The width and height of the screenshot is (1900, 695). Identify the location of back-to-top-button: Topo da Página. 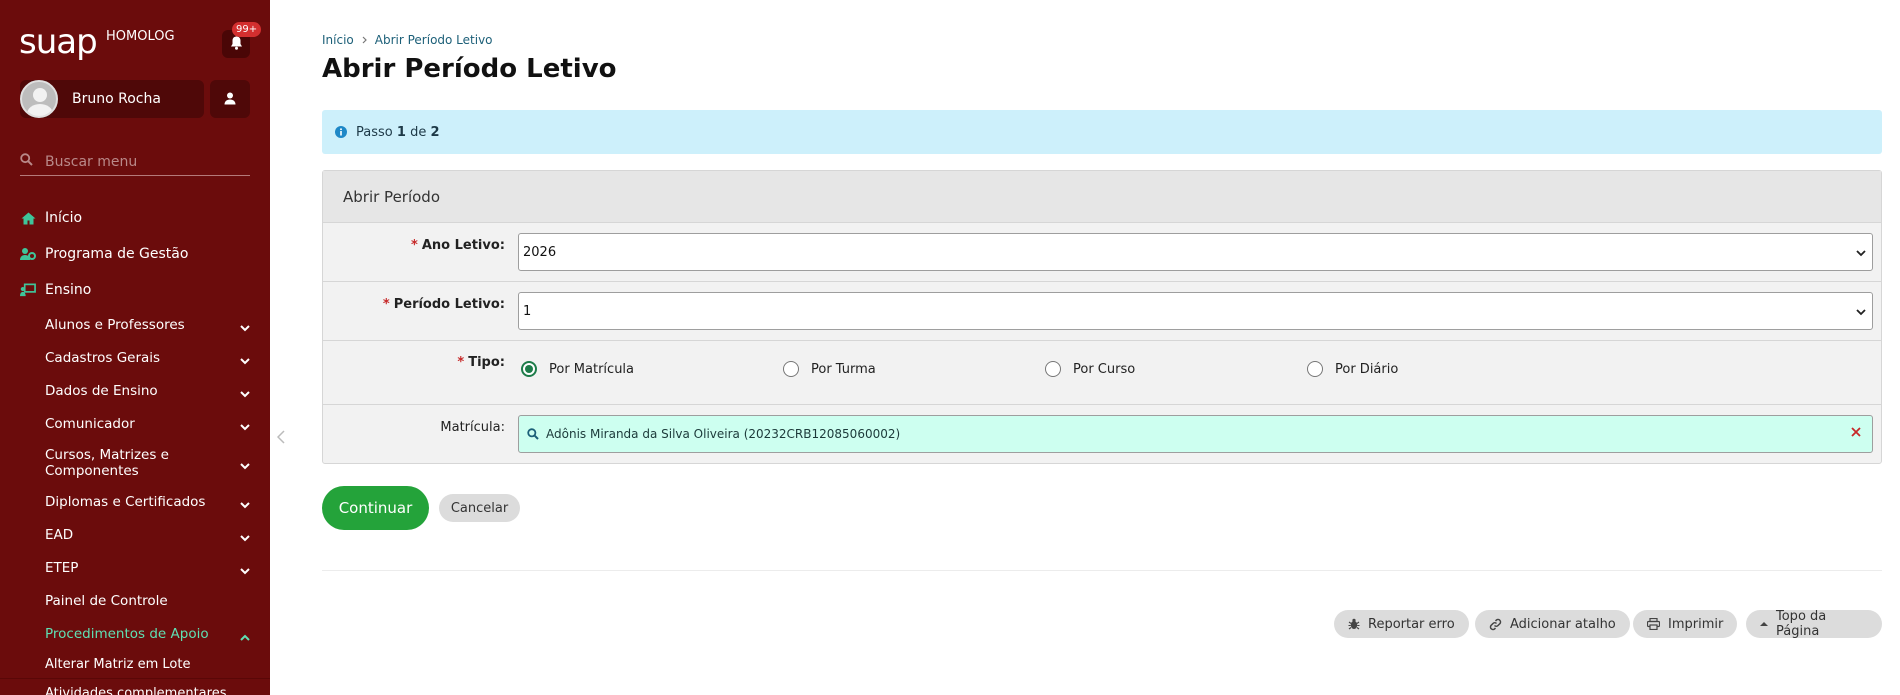
(1814, 624).